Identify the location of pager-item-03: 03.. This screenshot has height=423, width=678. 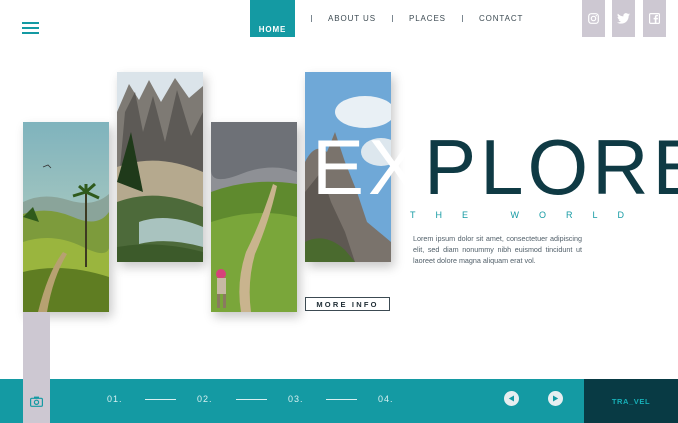
(296, 399).